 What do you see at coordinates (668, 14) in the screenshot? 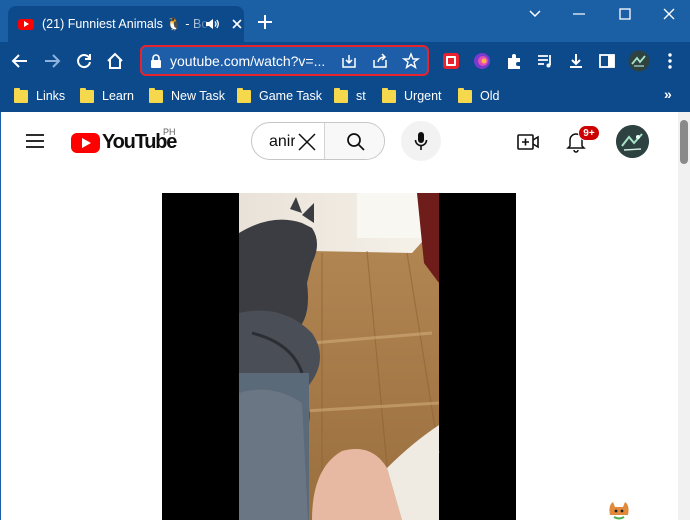
I see `window-close-icon` at bounding box center [668, 14].